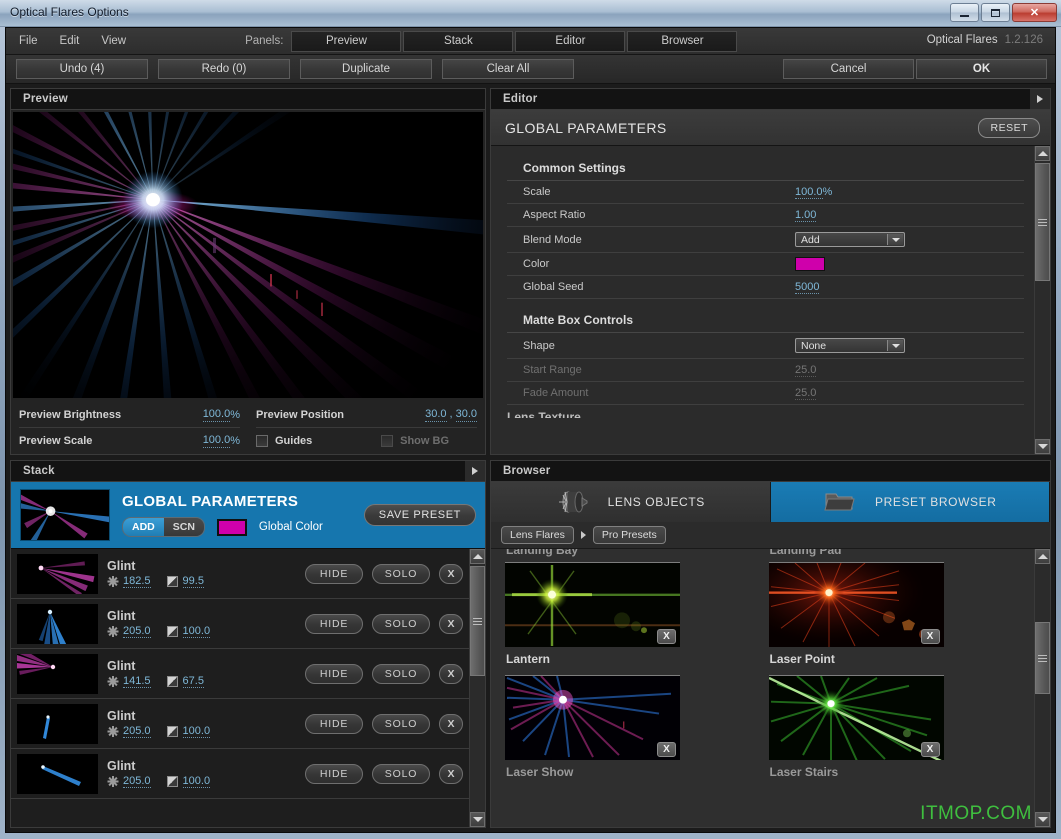 The width and height of the screenshot is (1061, 839). What do you see at coordinates (240, 674) in the screenshot?
I see `stack-row: Glint 141.5 67.5 HIDE SOLO X` at bounding box center [240, 674].